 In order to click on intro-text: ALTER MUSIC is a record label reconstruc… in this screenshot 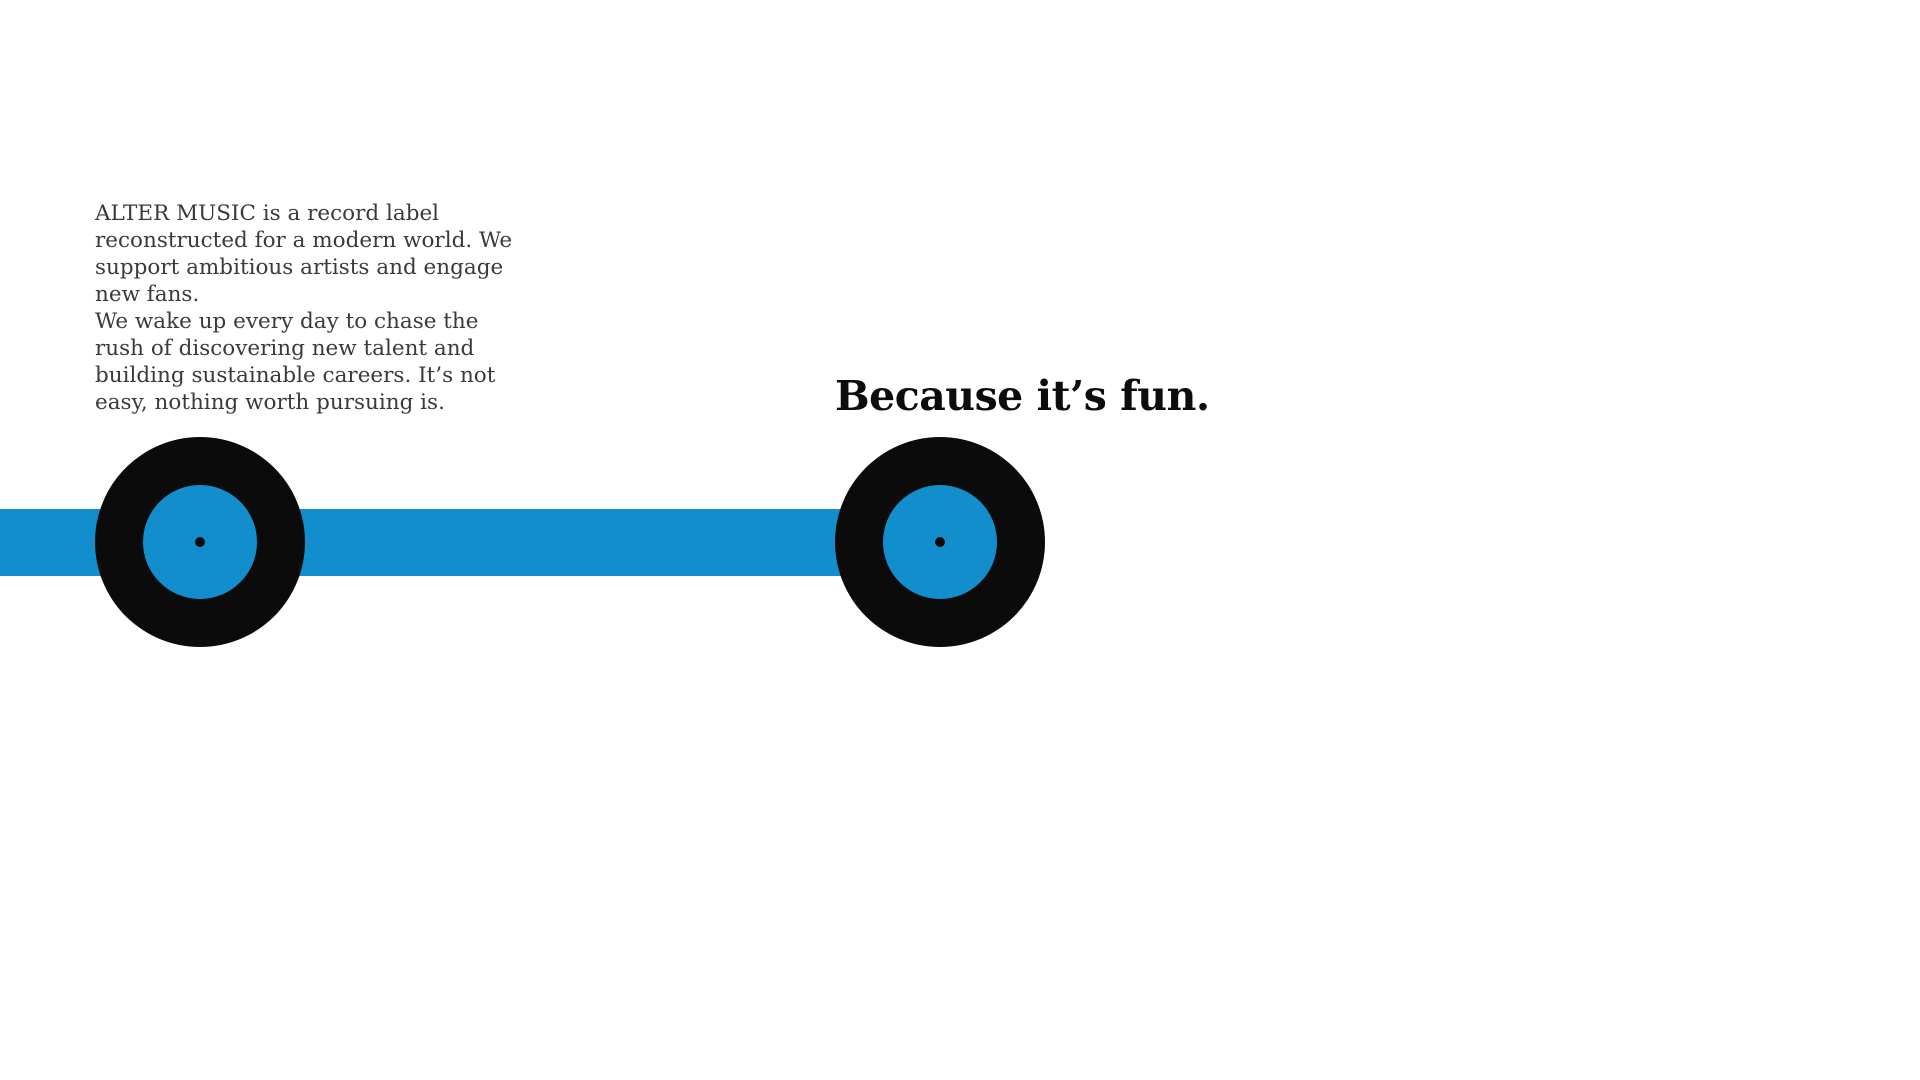, I will do `click(305, 308)`.